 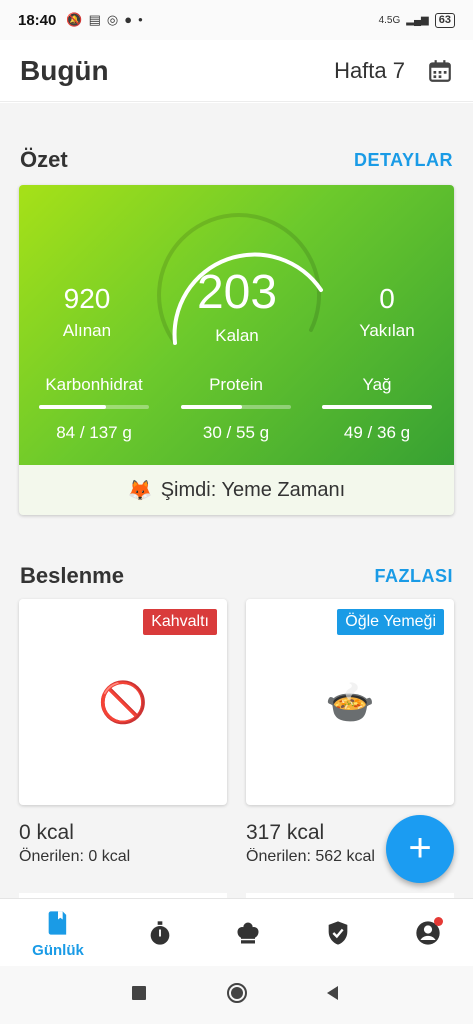 I want to click on eaten-value: 920, so click(x=87, y=298).